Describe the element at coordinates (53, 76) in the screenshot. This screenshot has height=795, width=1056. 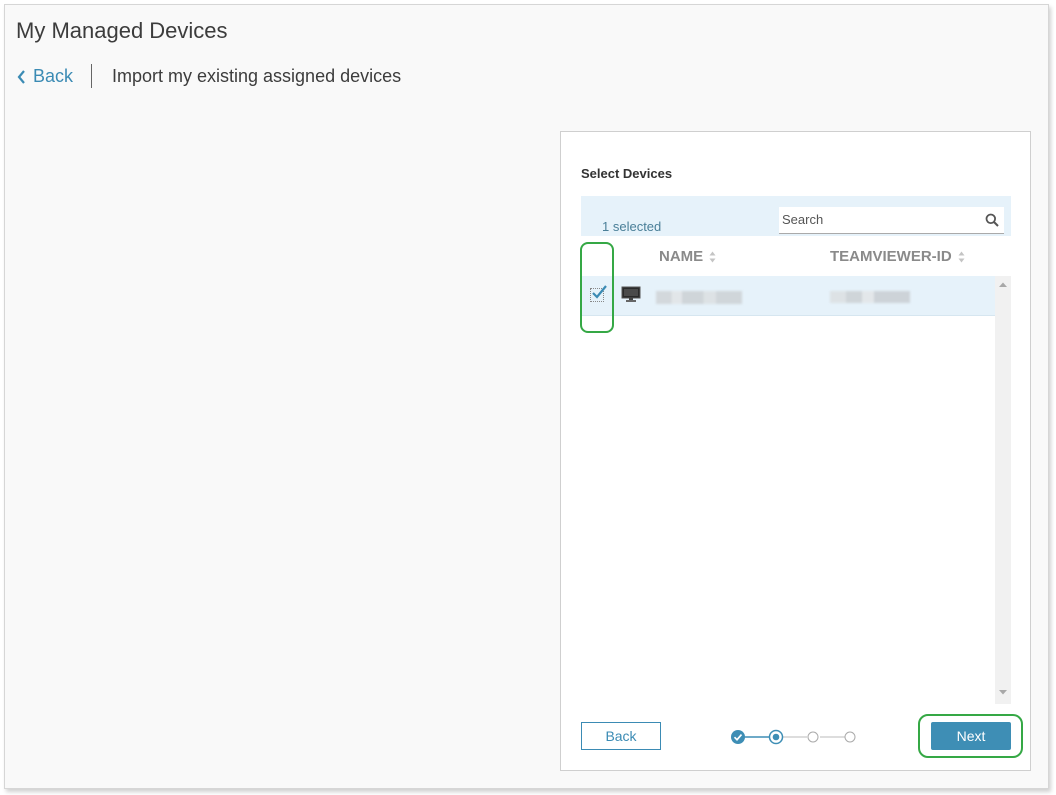
I see `back-link-label: Back` at that location.